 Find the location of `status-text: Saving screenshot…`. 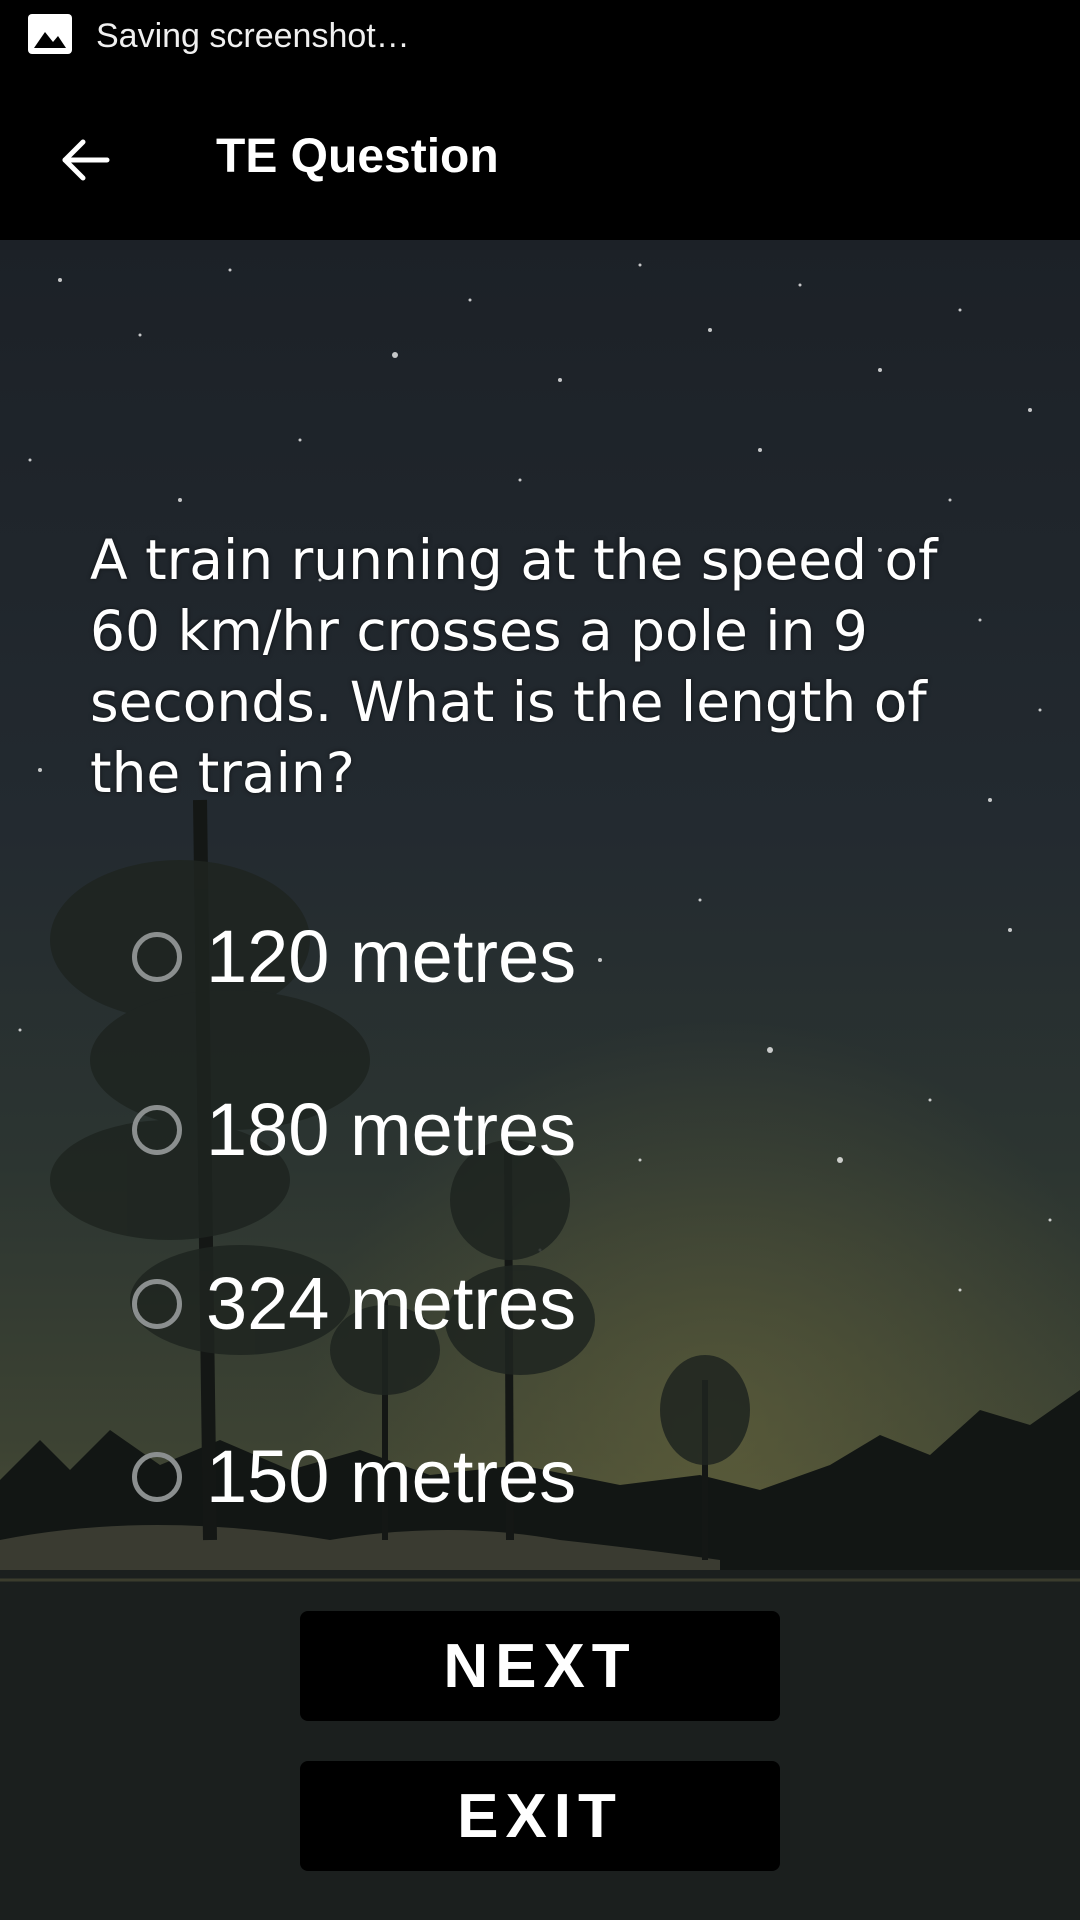

status-text: Saving screenshot… is located at coordinates (253, 36).